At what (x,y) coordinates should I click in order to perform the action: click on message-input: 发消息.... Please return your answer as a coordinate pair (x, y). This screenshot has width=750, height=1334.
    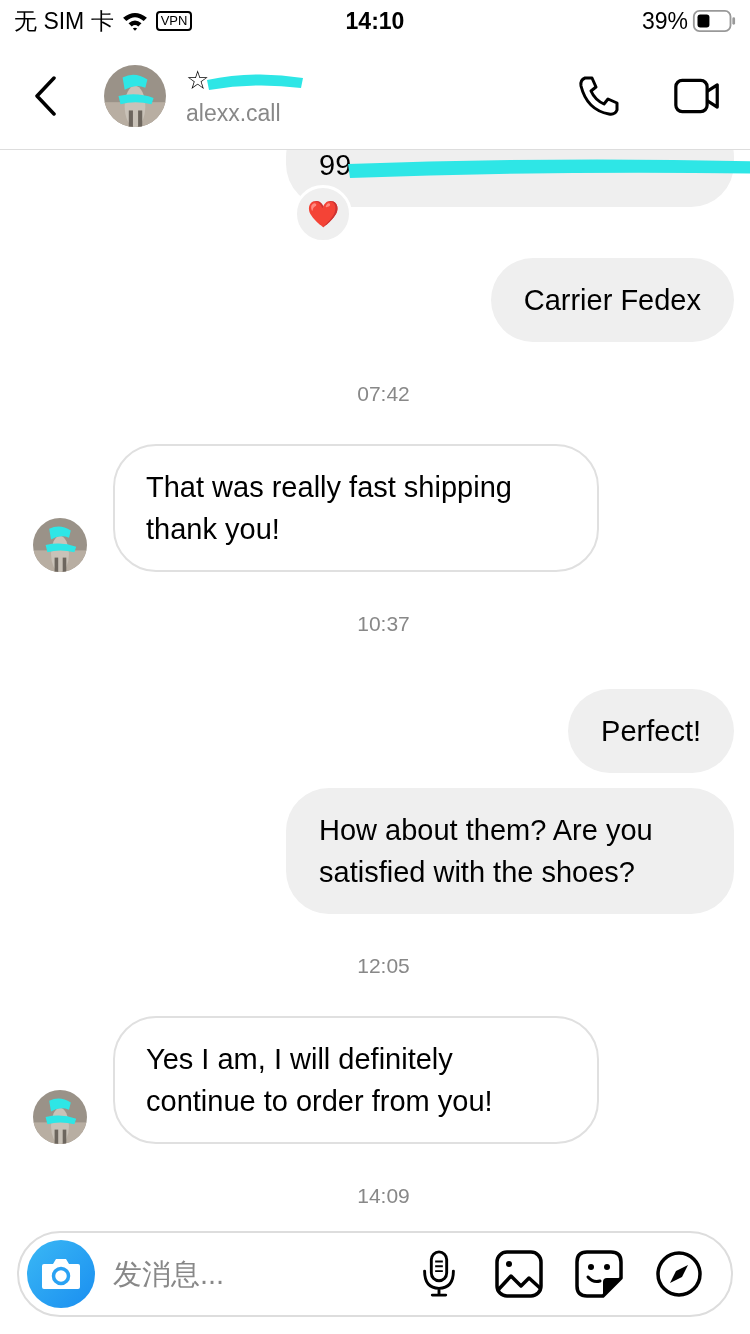
    Looking at the image, I should click on (239, 1274).